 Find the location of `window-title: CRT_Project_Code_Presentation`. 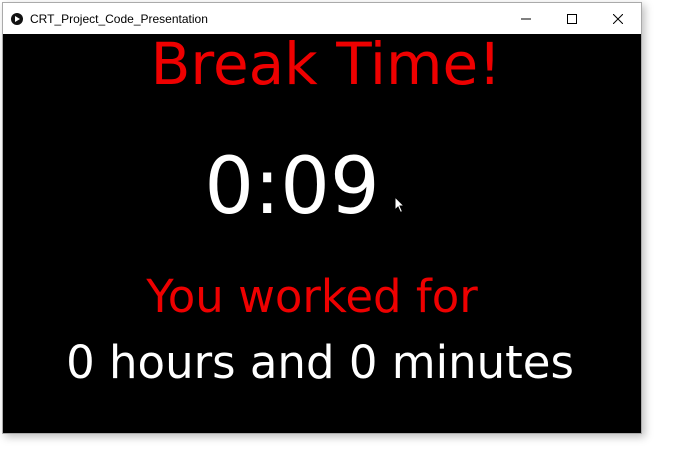

window-title: CRT_Project_Code_Presentation is located at coordinates (119, 18).